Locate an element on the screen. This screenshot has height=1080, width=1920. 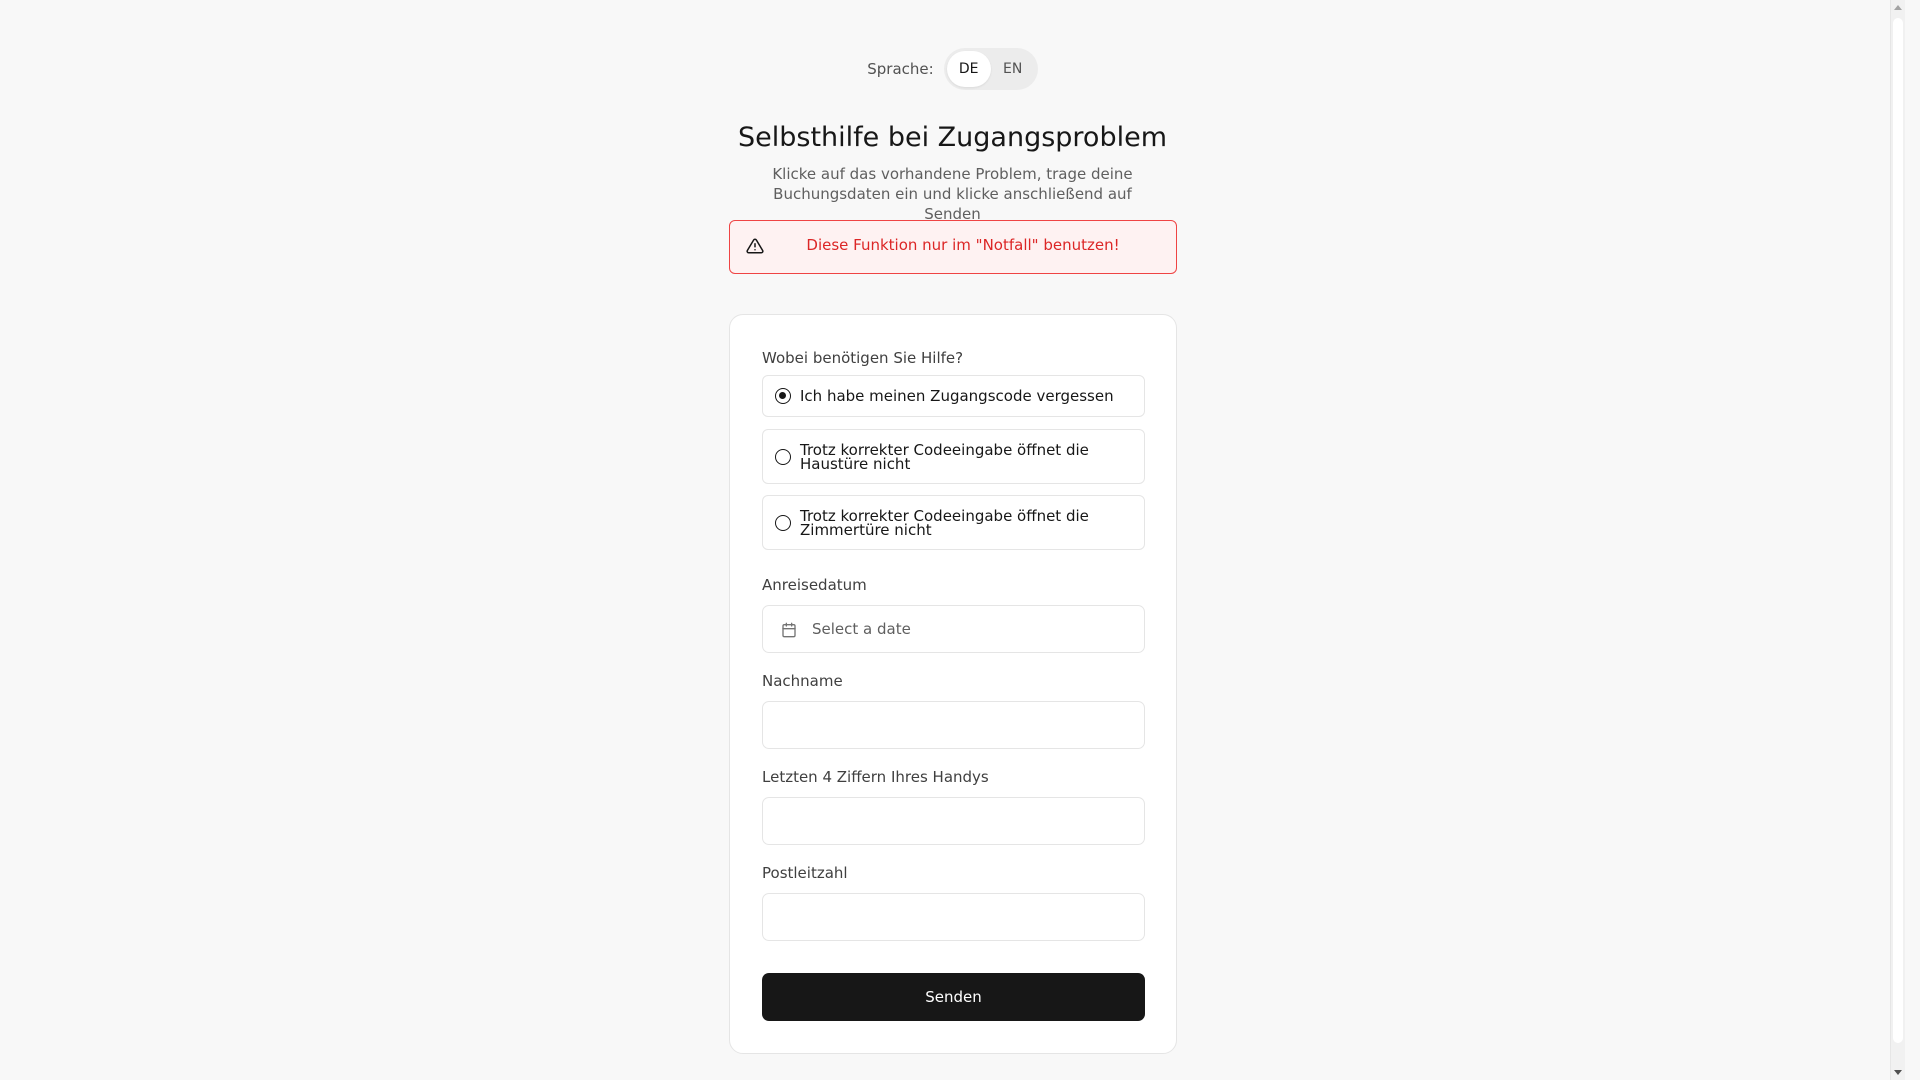
calendar-icon is located at coordinates (789, 630).